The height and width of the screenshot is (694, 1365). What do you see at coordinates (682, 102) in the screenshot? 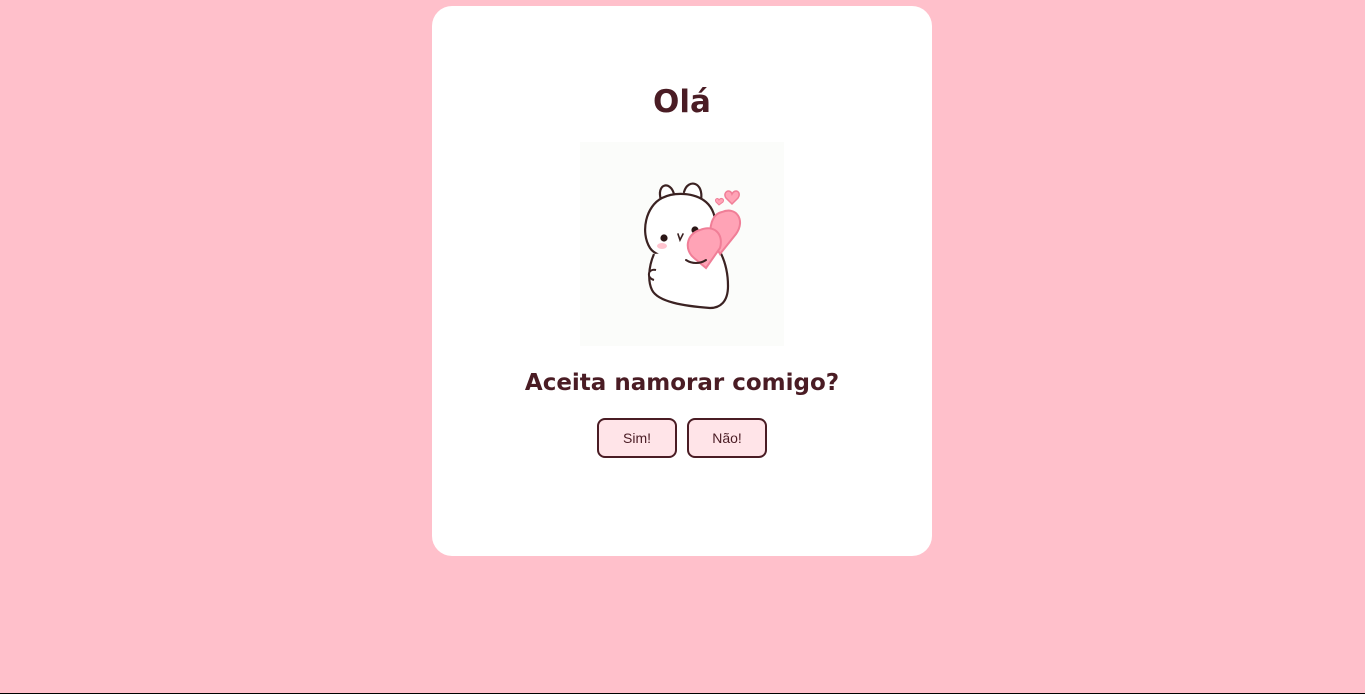
I see `greeting-title: Olá` at bounding box center [682, 102].